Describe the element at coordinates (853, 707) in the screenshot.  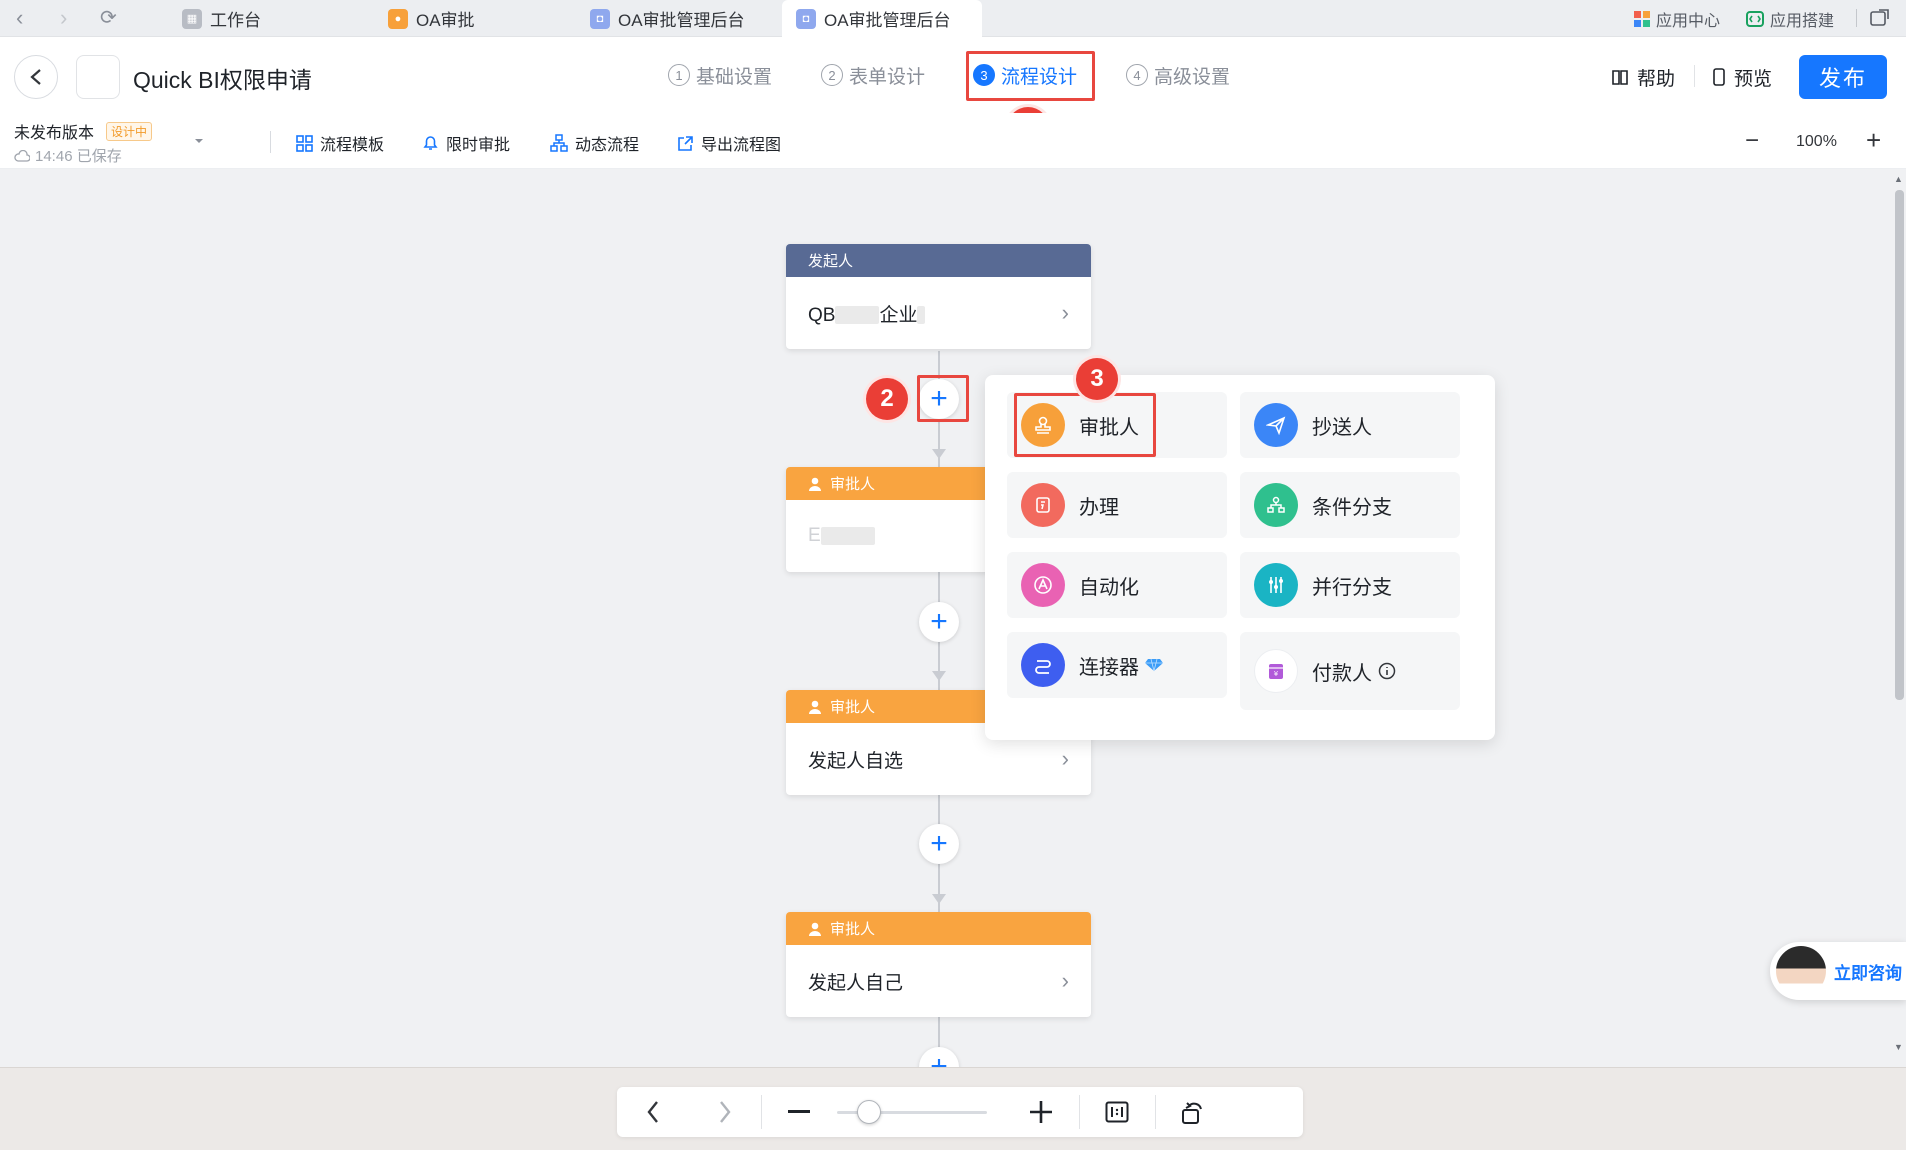
I see `node-title: 审批人` at that location.